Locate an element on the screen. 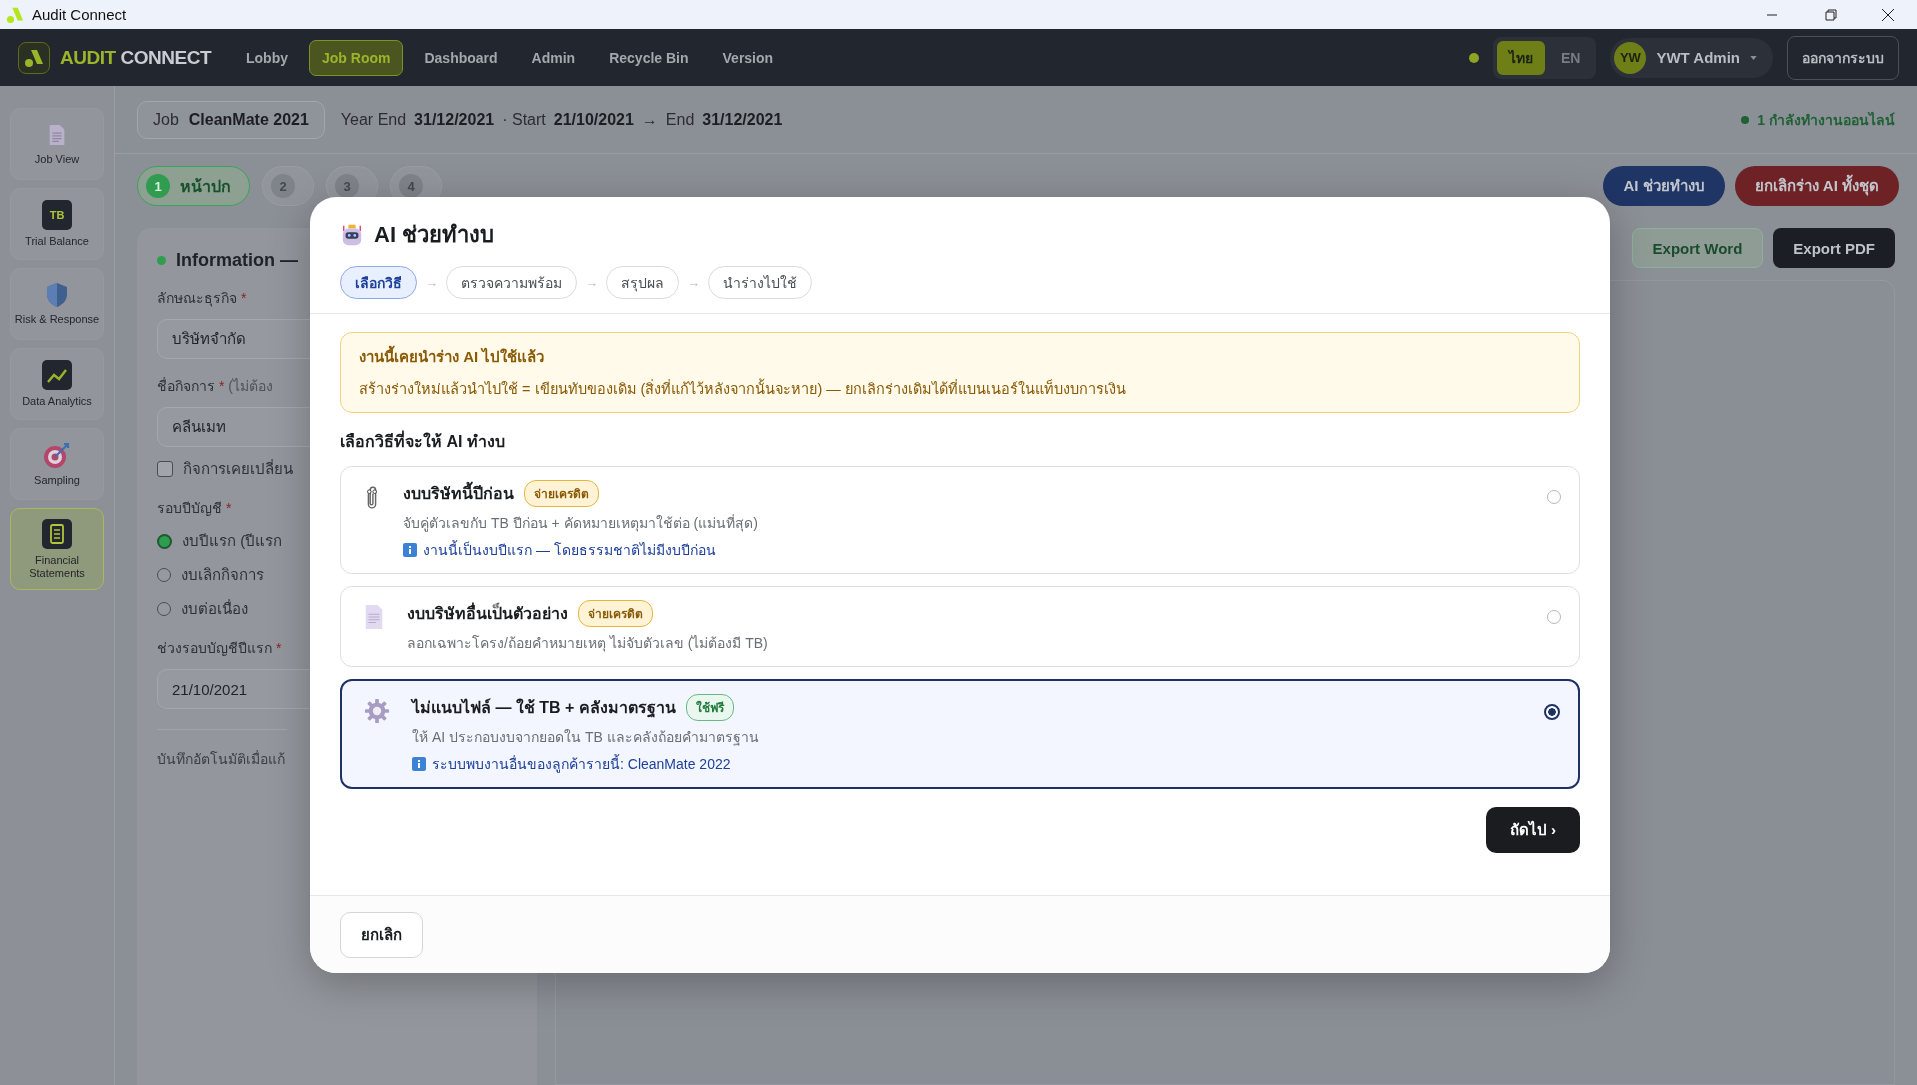 The height and width of the screenshot is (1085, 1917). option-description: ลอกเฉพาะโครง/ถ้อยคำหมายเหตุ ไม่จับตัวเลข (ไม่ต้องมี TB) is located at coordinates (588, 644).